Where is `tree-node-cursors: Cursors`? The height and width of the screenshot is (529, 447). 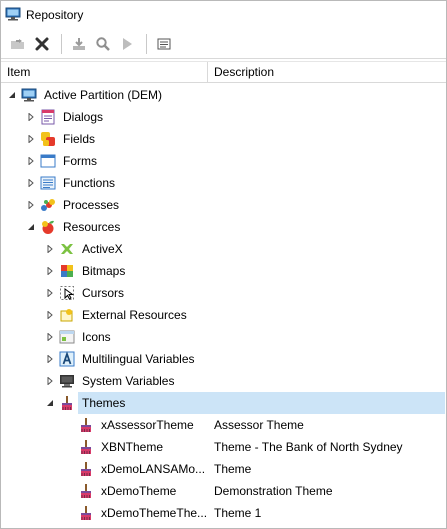 tree-node-cursors: Cursors is located at coordinates (223, 293).